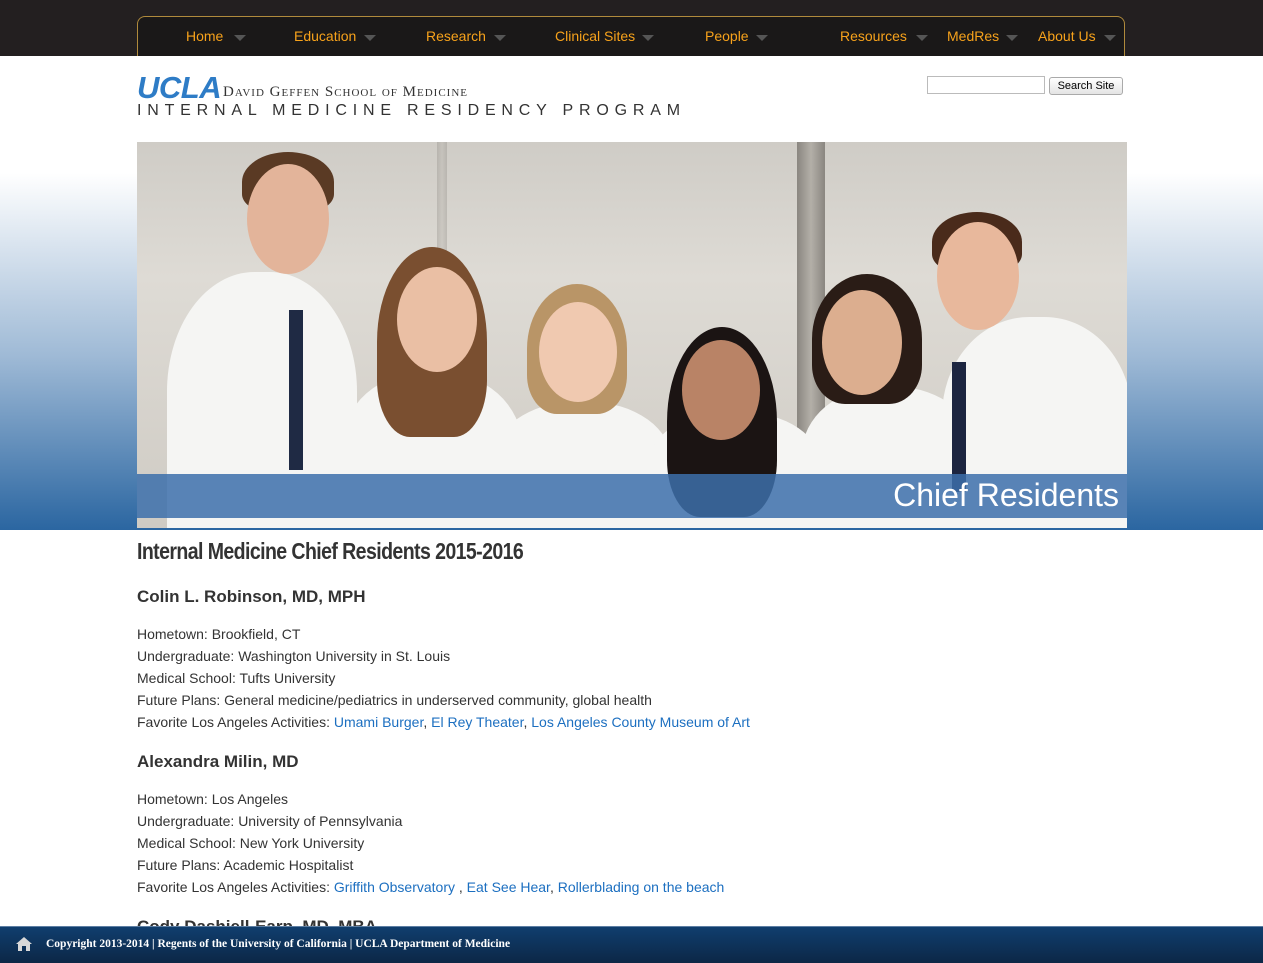 This screenshot has width=1263, height=963. Describe the element at coordinates (249, 799) in the screenshot. I see `field-value: Los Angeles` at that location.